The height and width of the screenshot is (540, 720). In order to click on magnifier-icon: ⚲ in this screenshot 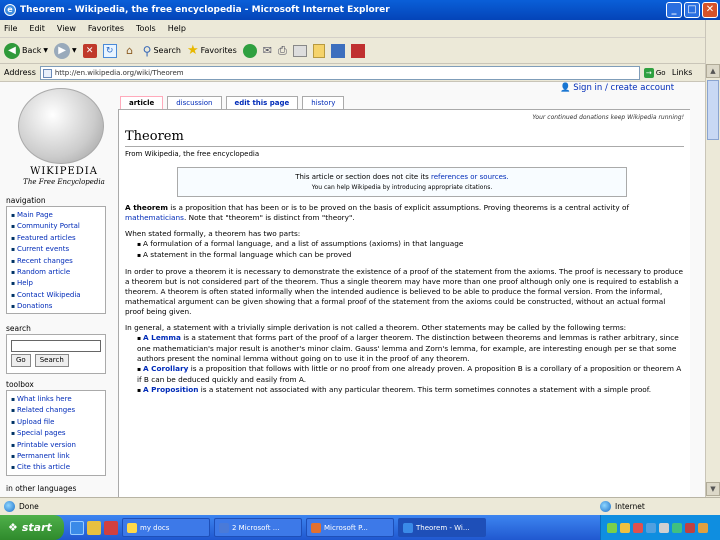, I will do `click(147, 50)`.